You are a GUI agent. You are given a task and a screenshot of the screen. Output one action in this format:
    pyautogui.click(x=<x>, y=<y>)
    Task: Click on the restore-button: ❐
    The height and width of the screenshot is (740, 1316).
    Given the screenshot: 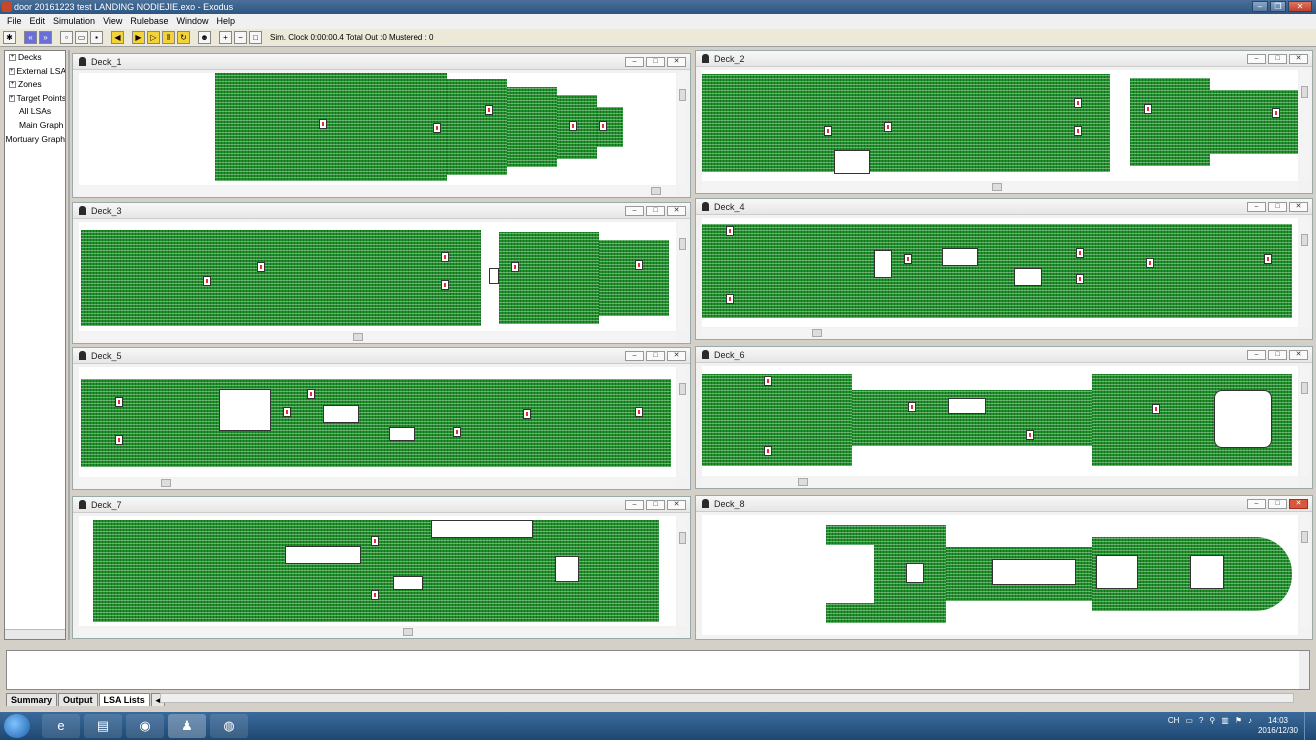 What is the action you would take?
    pyautogui.click(x=1278, y=6)
    